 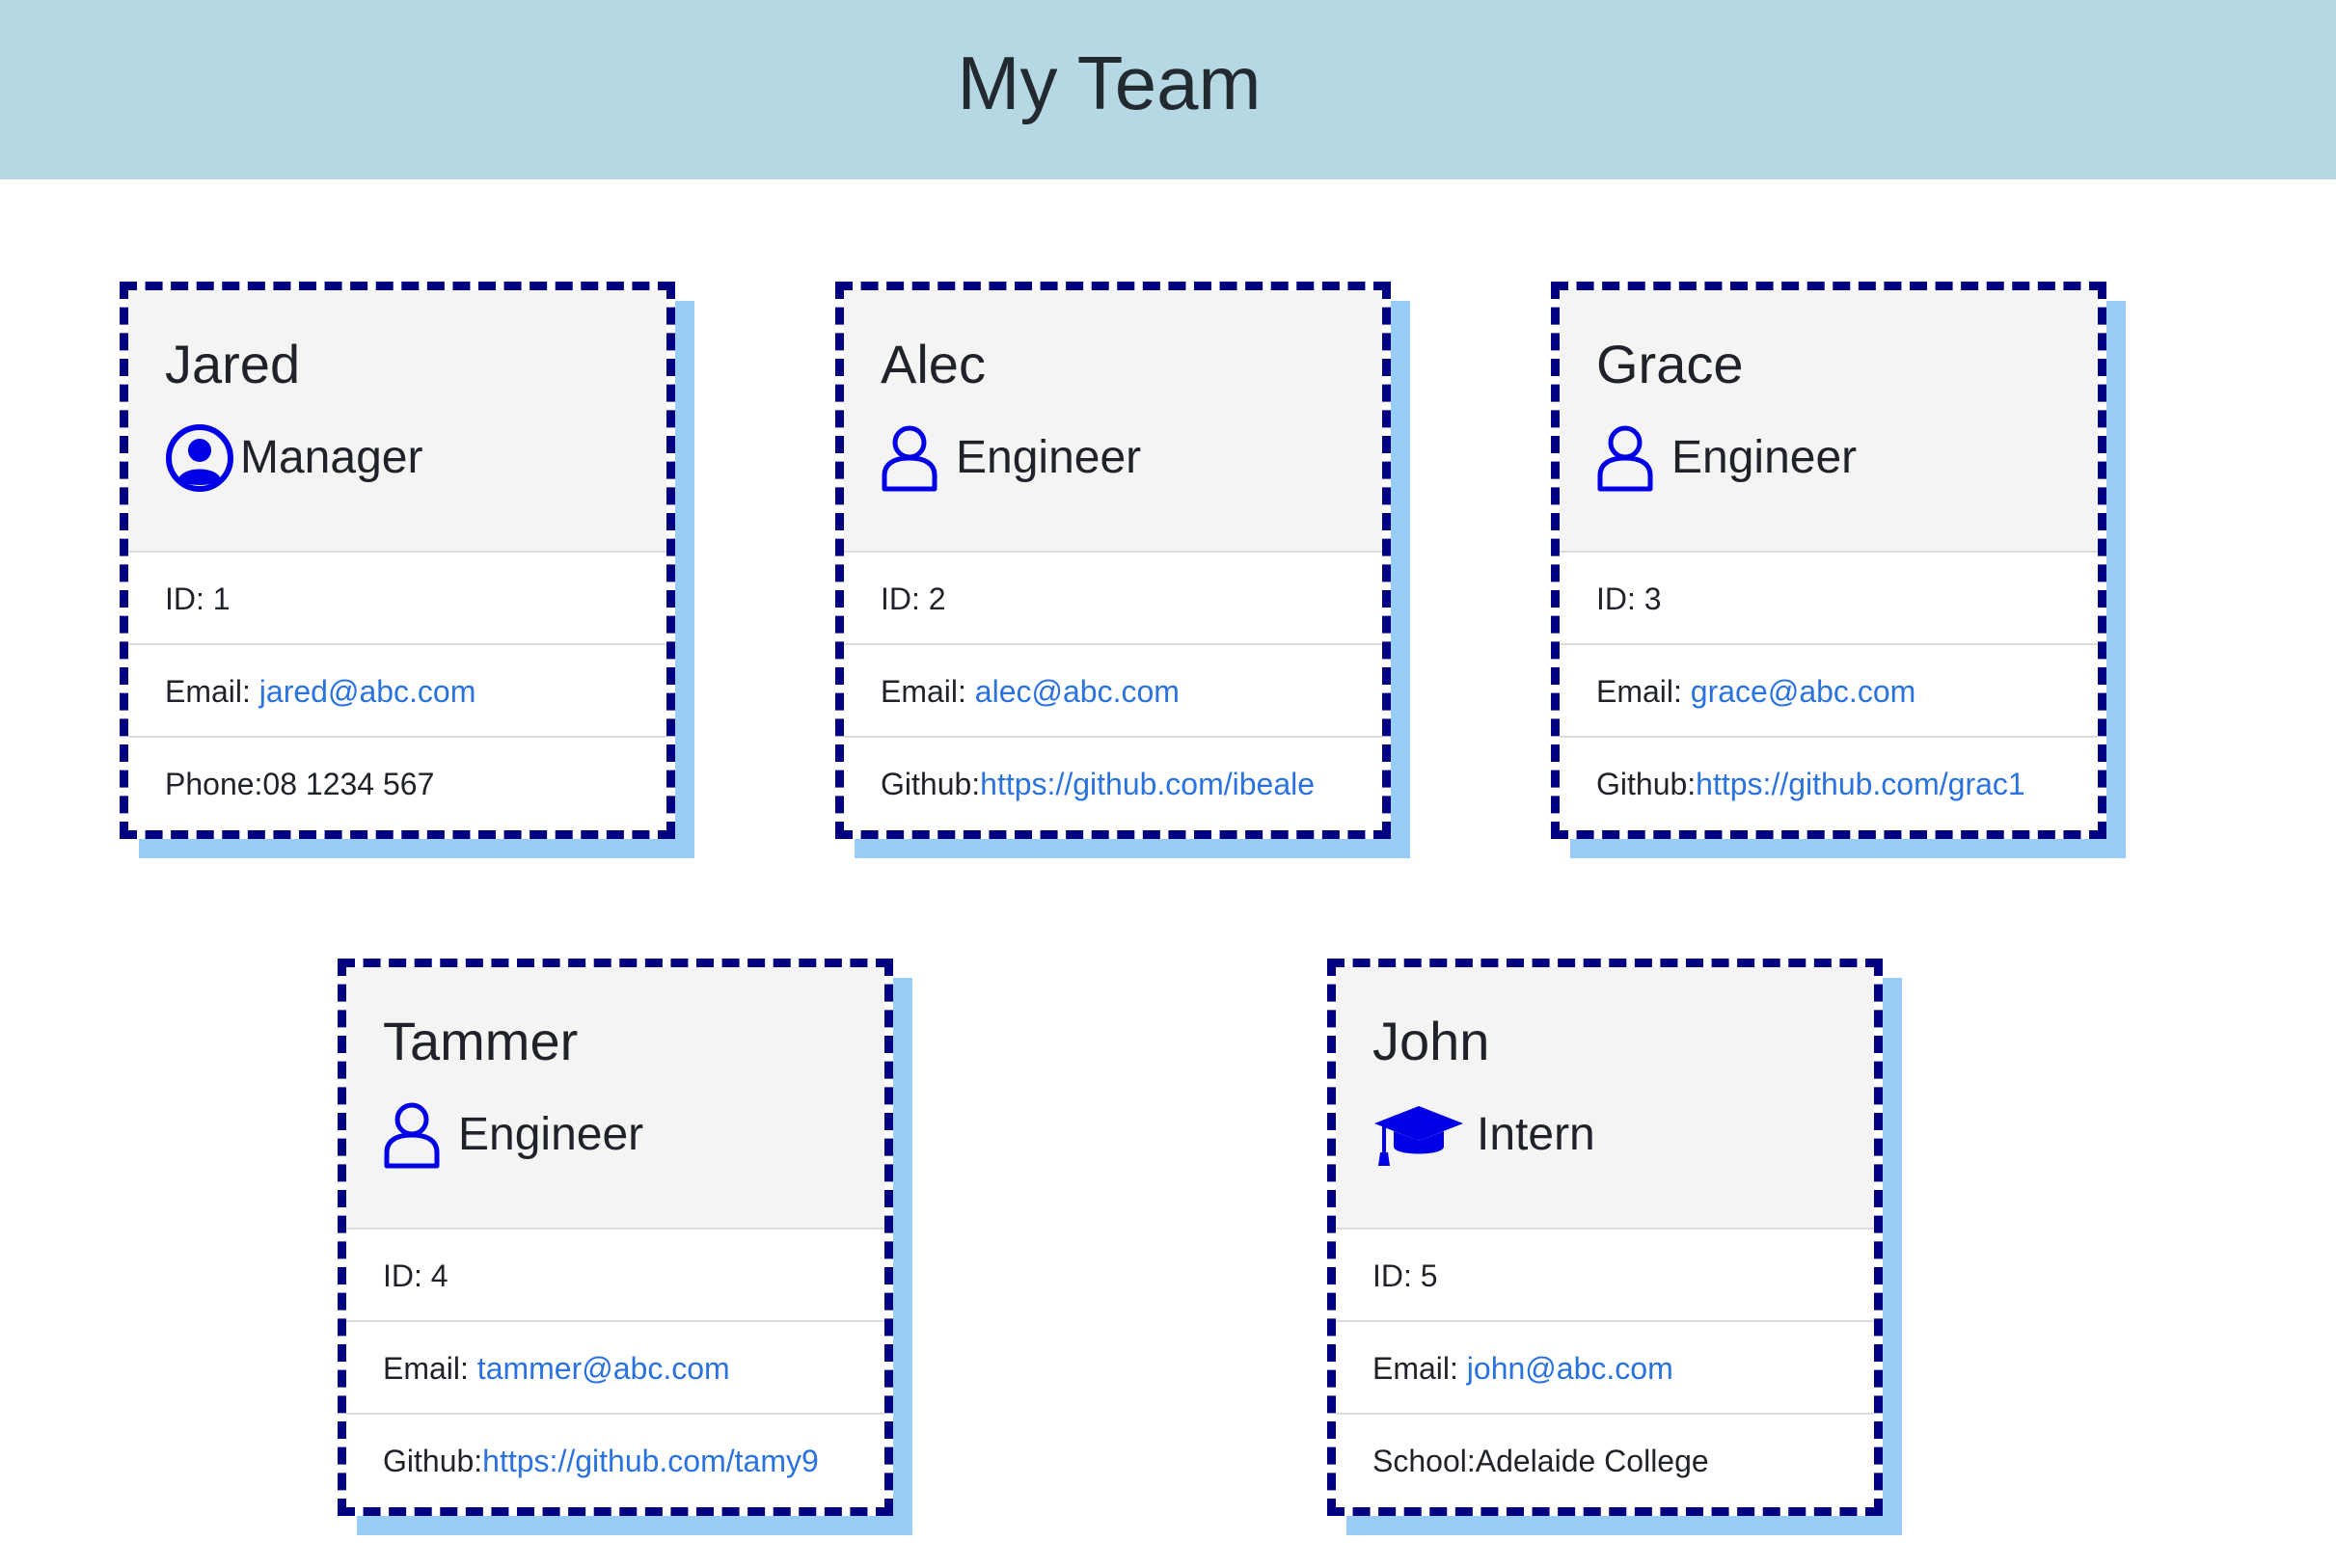 I want to click on phone-label: Phone:, so click(x=214, y=784).